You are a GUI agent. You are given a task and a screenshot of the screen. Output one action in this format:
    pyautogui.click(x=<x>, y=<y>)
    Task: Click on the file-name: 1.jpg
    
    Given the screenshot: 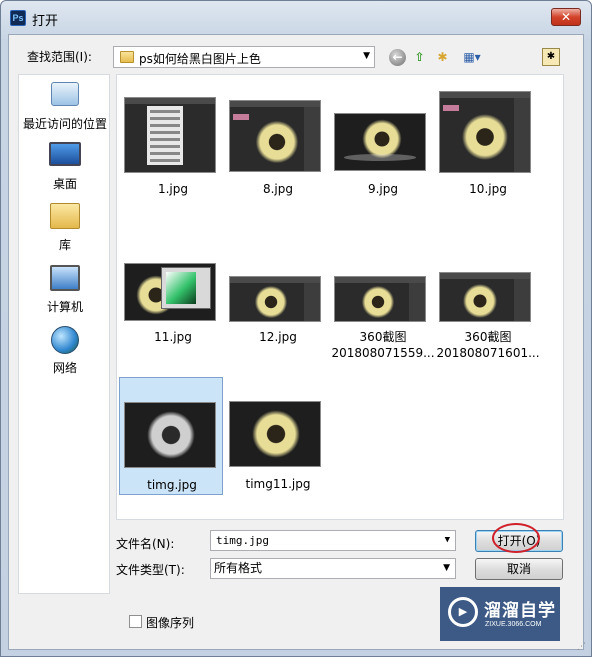 What is the action you would take?
    pyautogui.click(x=173, y=189)
    